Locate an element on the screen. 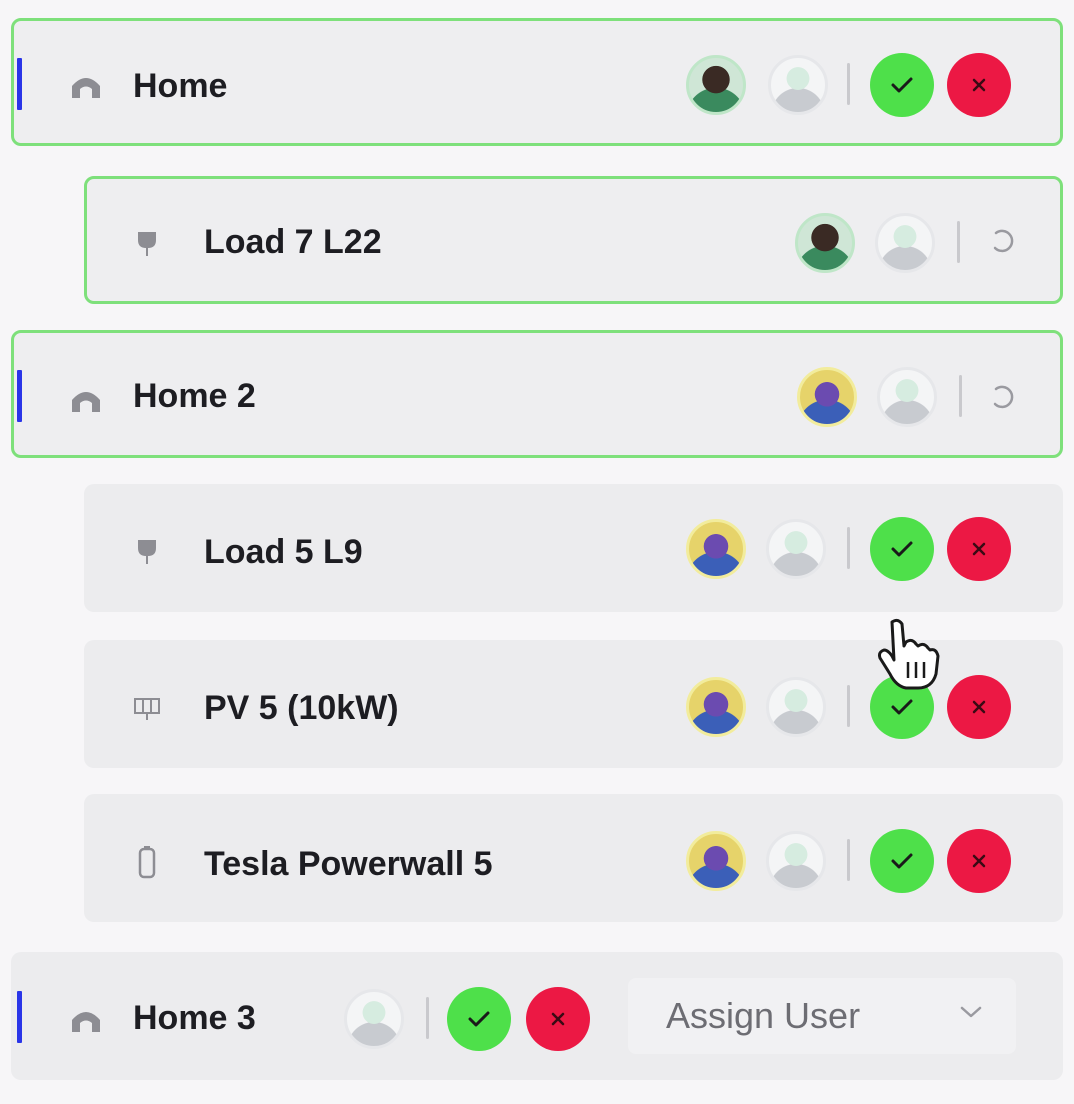 The width and height of the screenshot is (1074, 1104). row-load-5-l9: Load 5 L9 is located at coordinates (573, 548).